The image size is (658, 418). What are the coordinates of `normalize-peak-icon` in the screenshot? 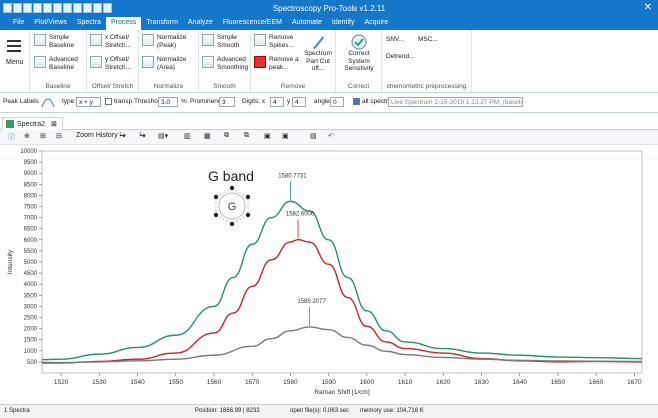 It's located at (148, 40).